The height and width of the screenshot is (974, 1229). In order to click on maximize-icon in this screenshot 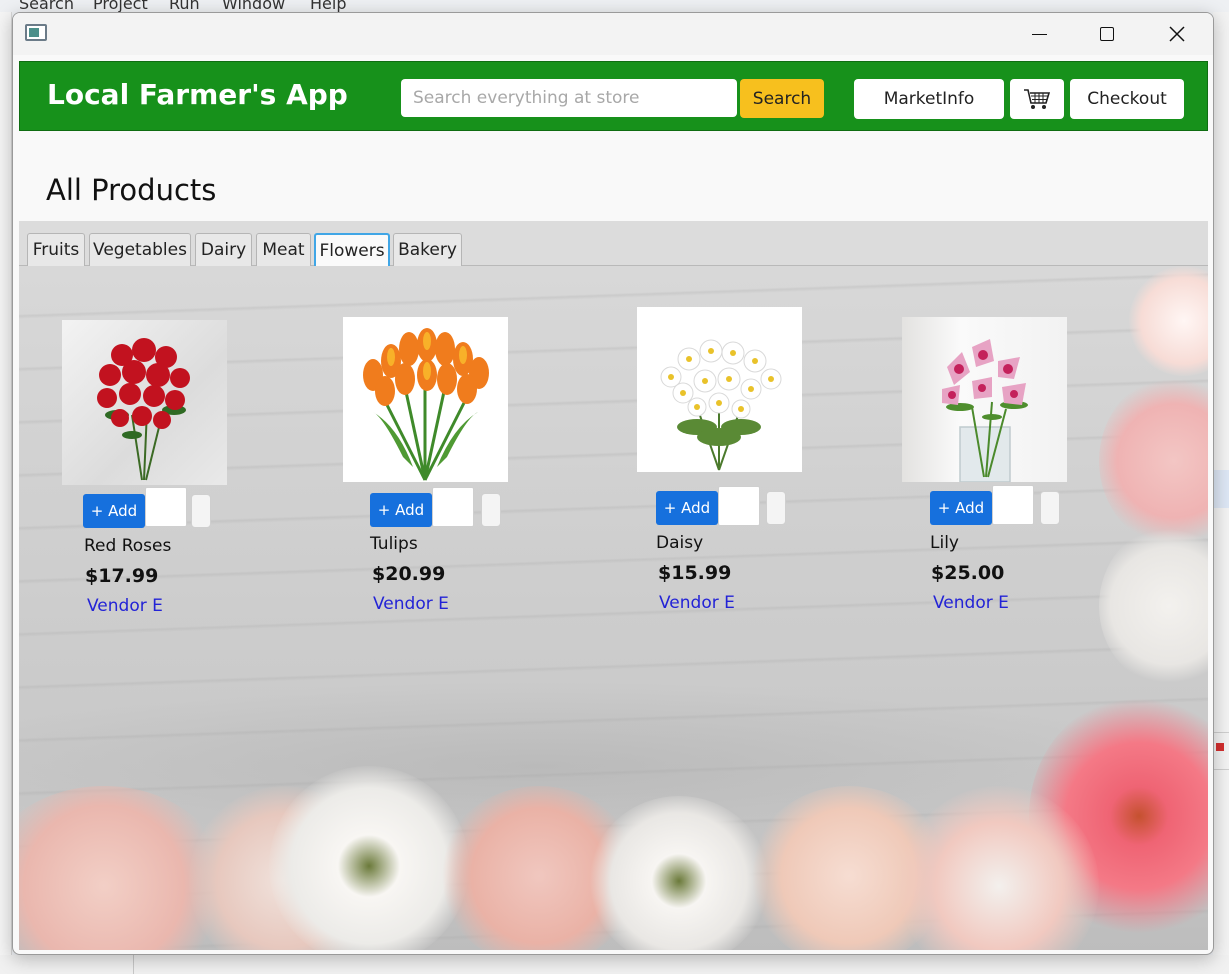, I will do `click(1107, 34)`.